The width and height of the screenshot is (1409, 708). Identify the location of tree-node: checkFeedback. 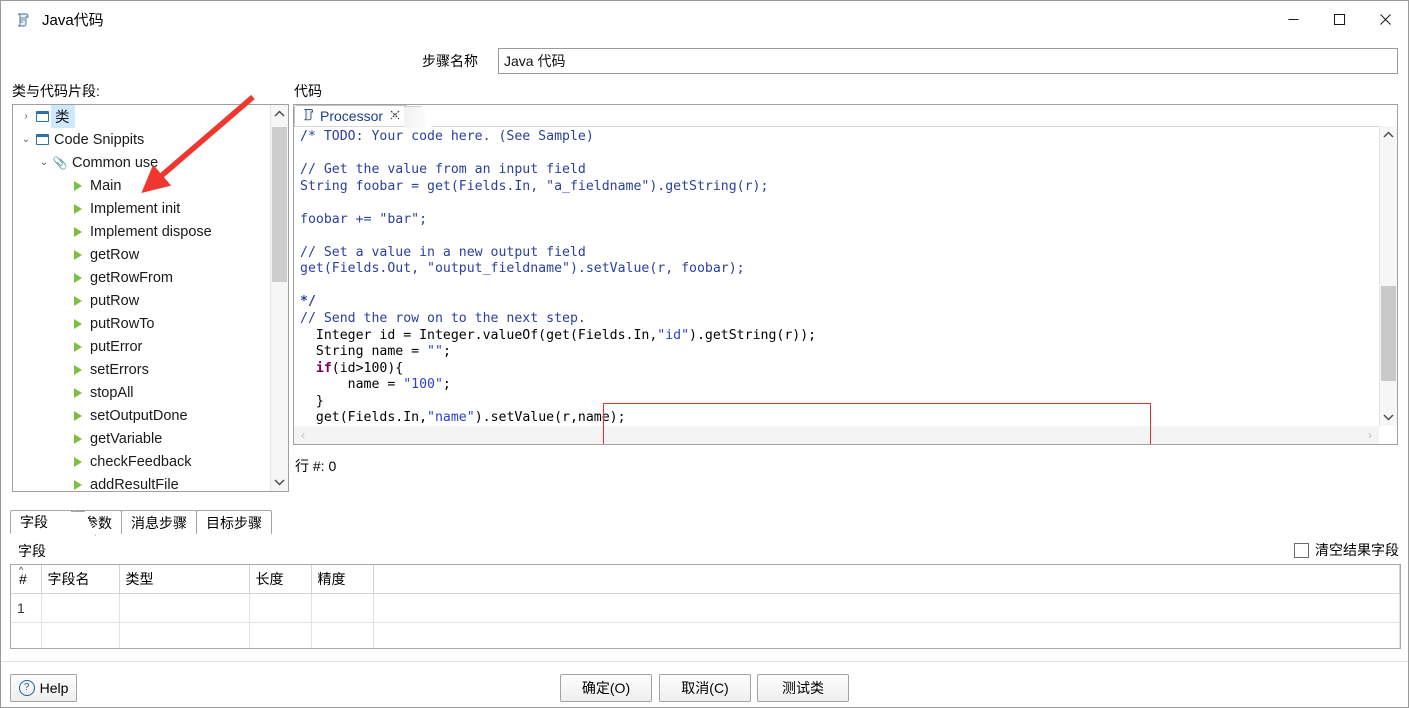
(141, 461).